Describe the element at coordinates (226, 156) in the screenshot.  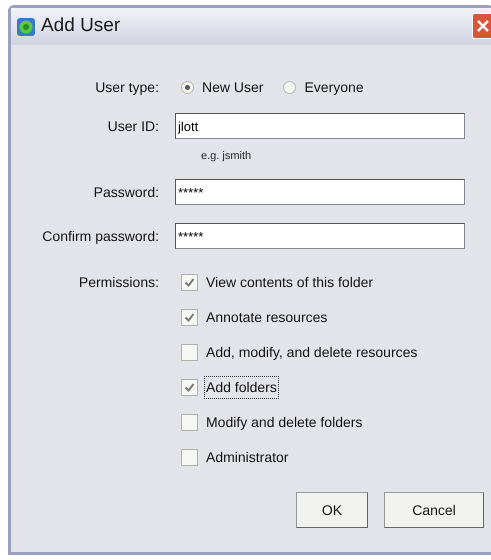
I see `hint-text: e.g. jsmith` at that location.